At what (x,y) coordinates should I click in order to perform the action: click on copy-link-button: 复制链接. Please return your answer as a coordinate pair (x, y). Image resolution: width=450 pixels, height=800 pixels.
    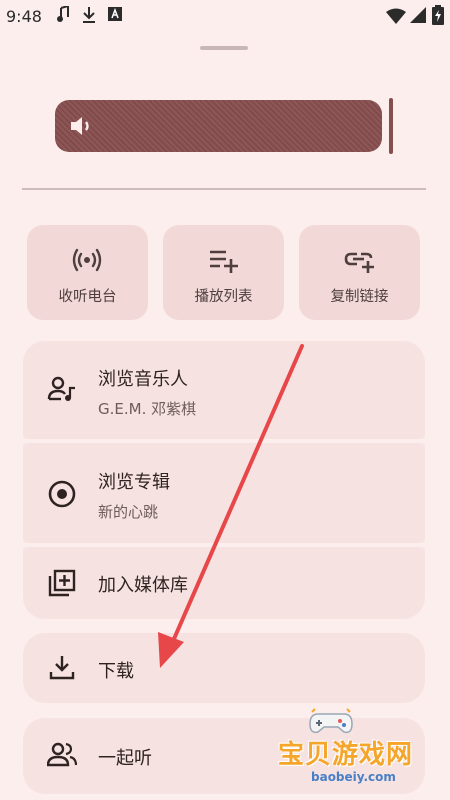
    Looking at the image, I should click on (359, 272).